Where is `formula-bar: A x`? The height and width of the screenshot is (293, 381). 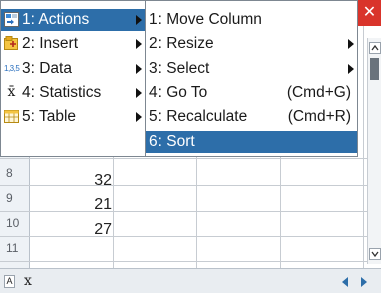
formula-bar: A x is located at coordinates (190, 280).